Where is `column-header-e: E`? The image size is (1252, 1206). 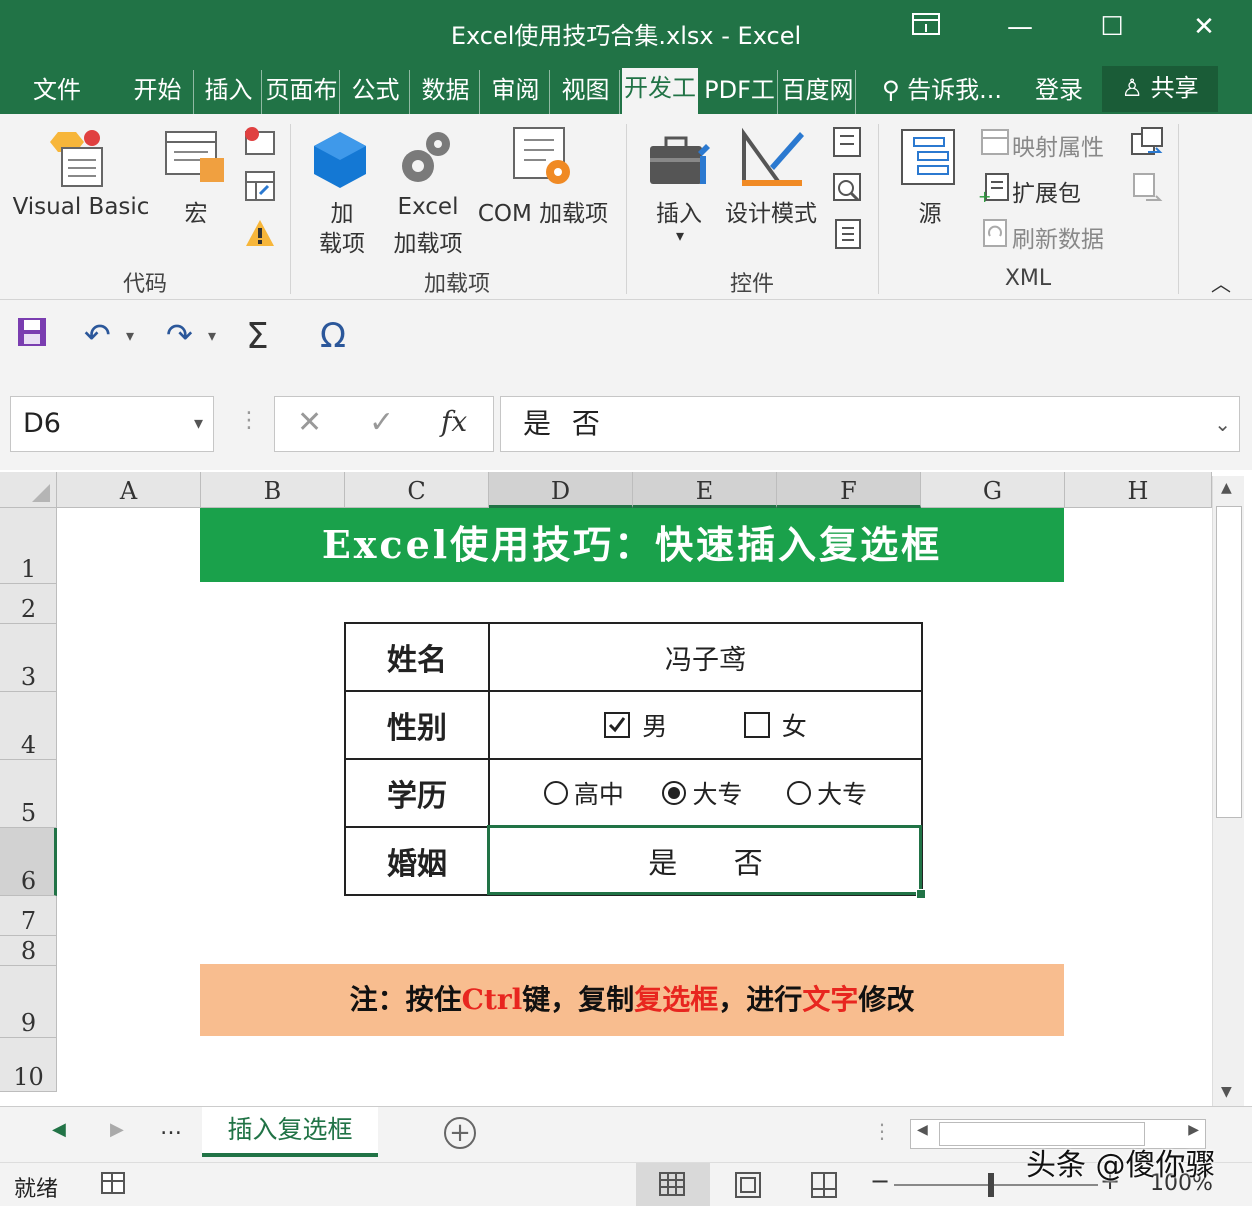 column-header-e: E is located at coordinates (705, 490).